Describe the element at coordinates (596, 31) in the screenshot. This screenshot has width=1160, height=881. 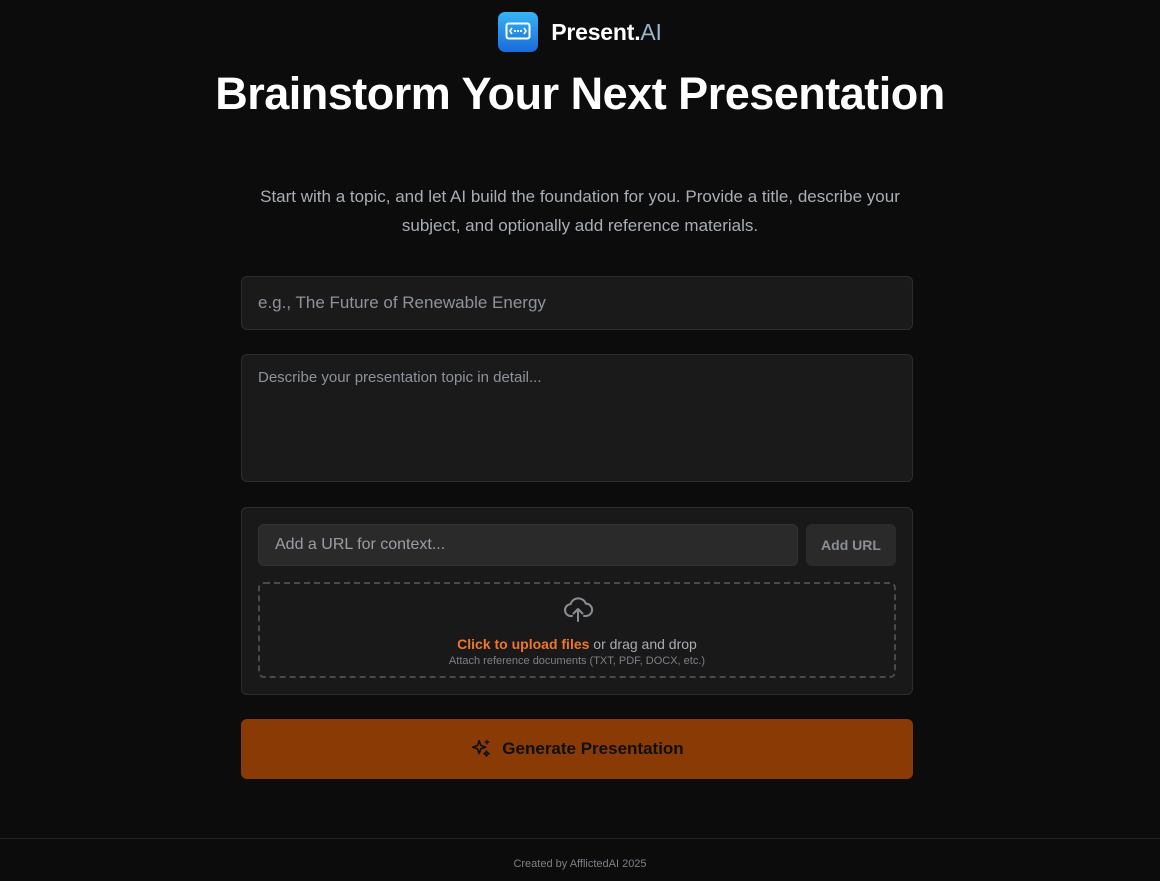
I see `brand-name-main: Present.` at that location.